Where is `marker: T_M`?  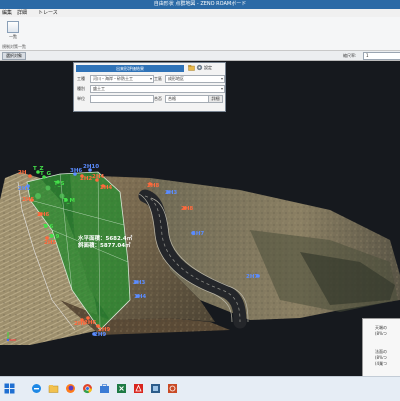
marker: T_M is located at coordinates (69, 201).